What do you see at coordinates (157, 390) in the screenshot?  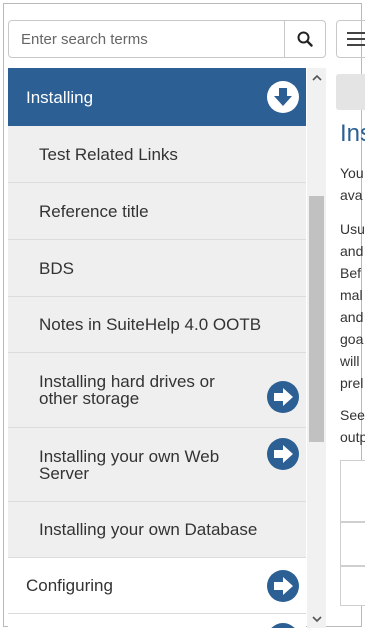 I see `nav-item-installing-hard-drives: Installing hard drives or other storage` at bounding box center [157, 390].